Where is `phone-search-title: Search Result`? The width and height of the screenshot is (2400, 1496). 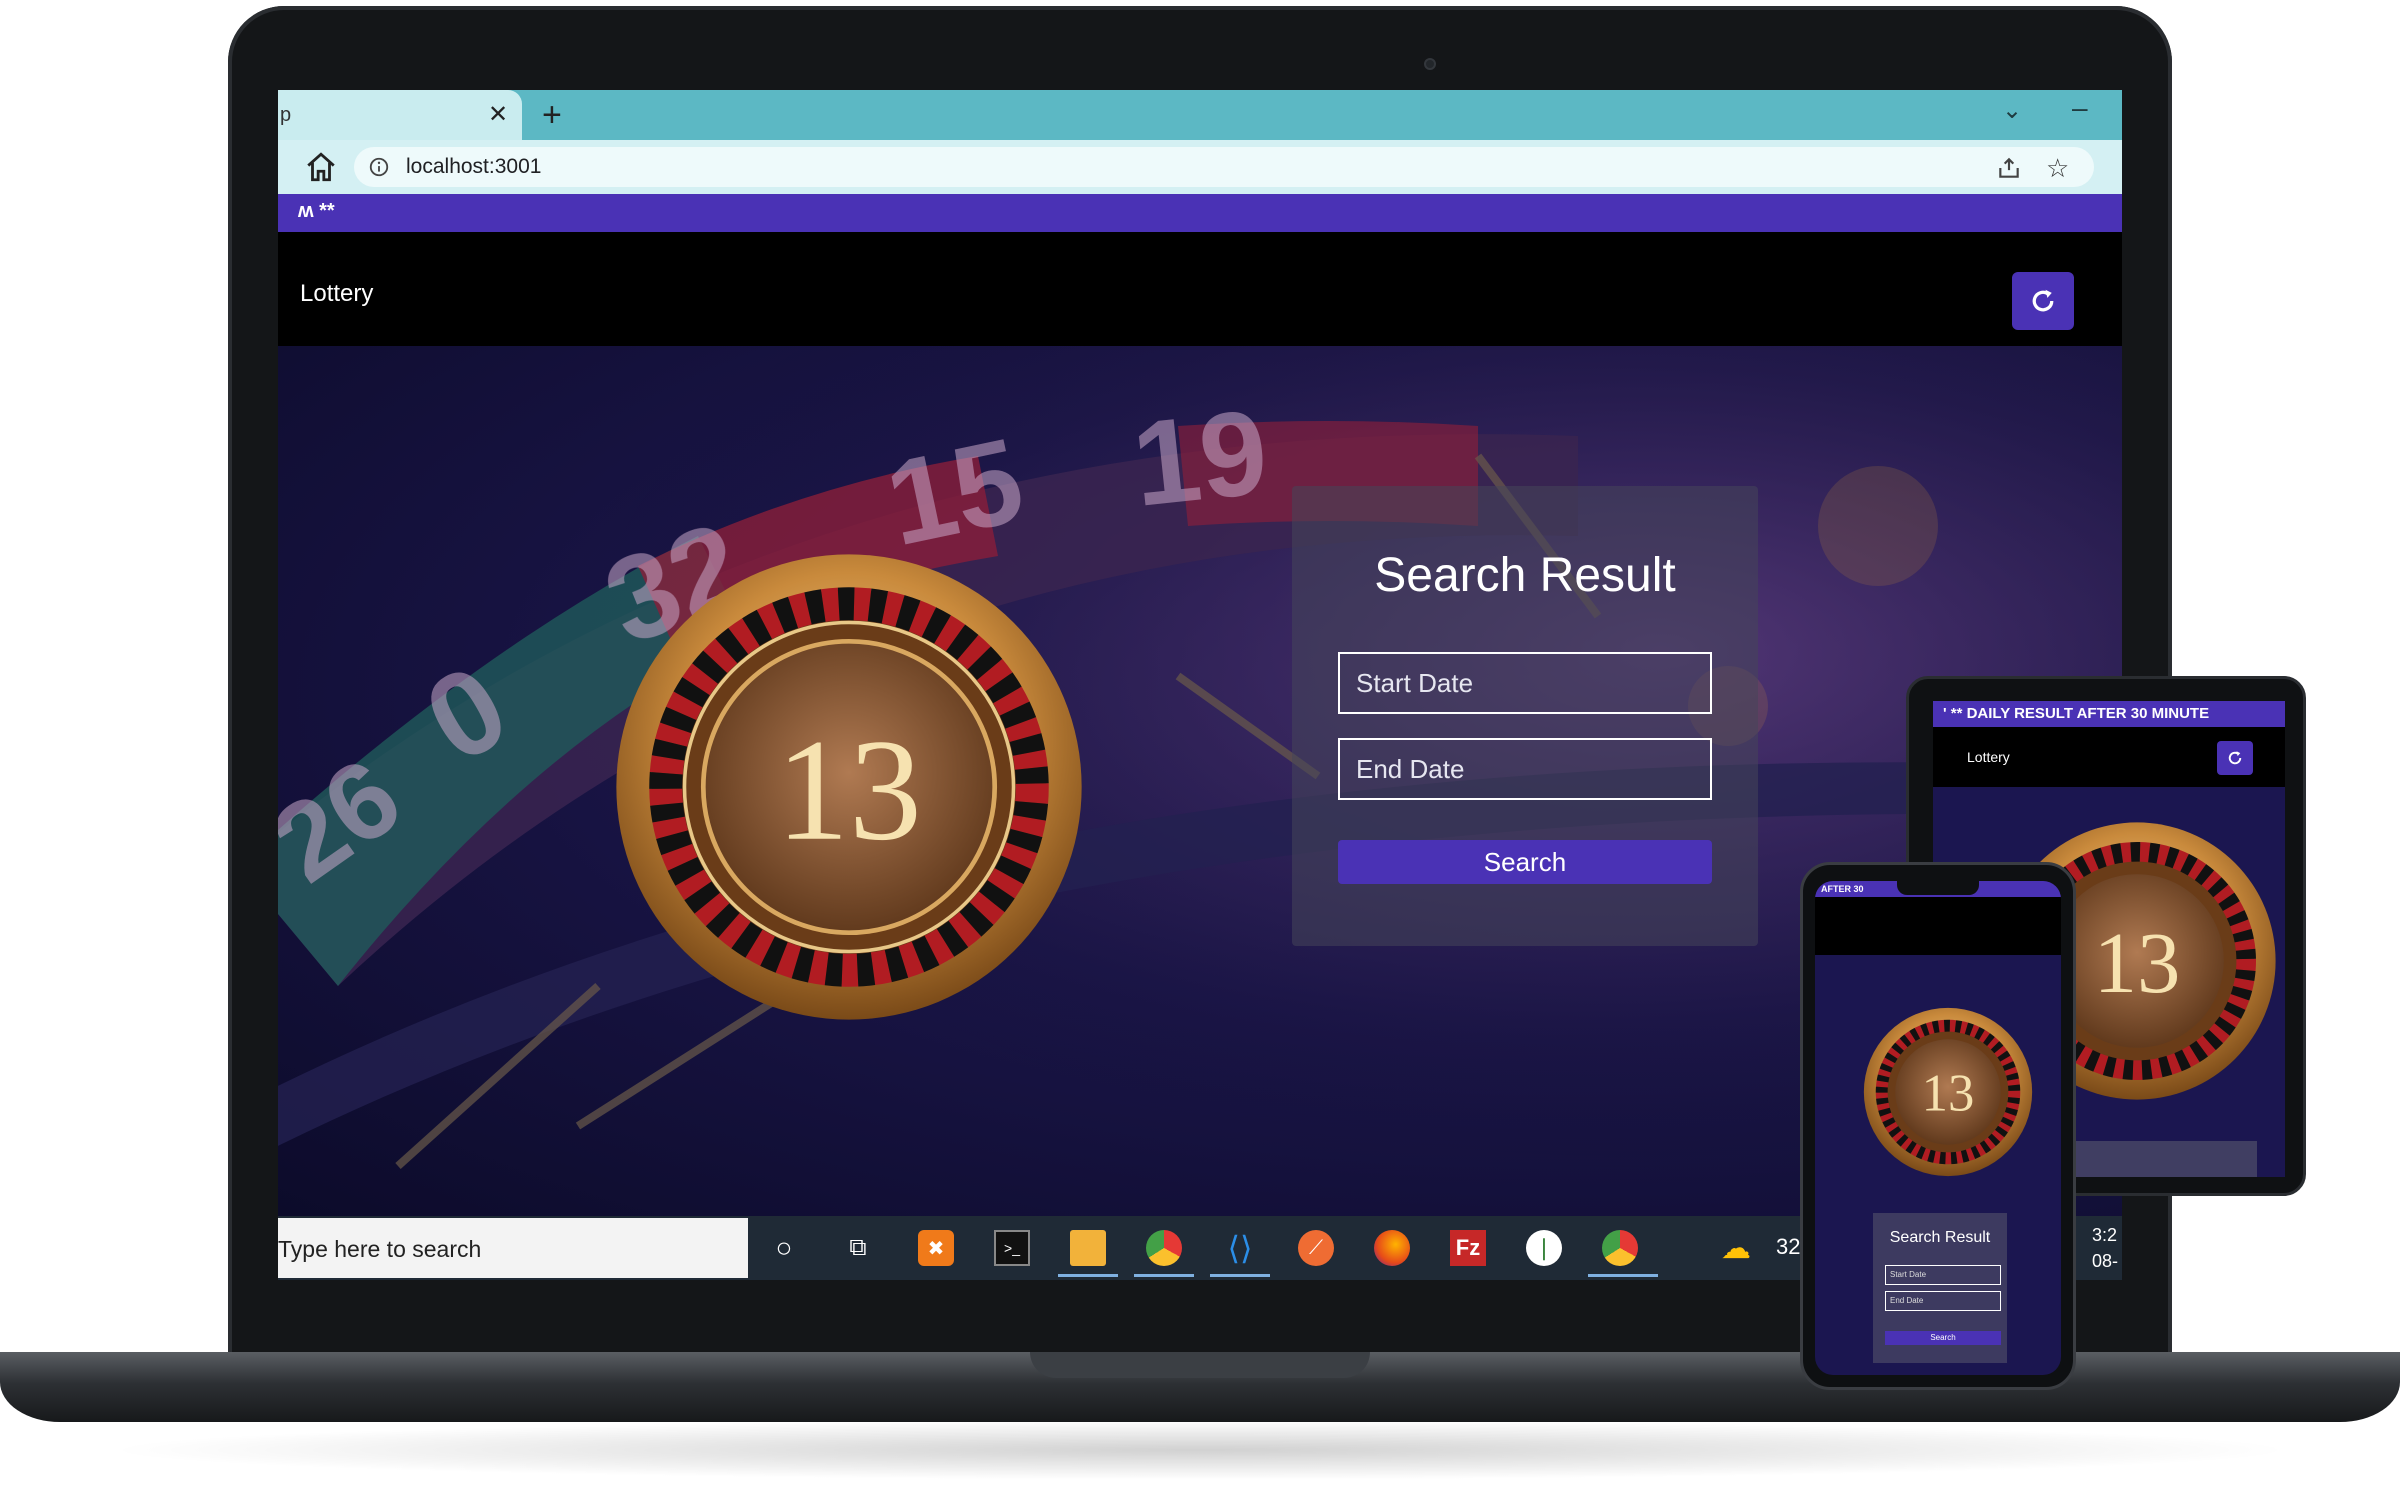 phone-search-title: Search Result is located at coordinates (1940, 1237).